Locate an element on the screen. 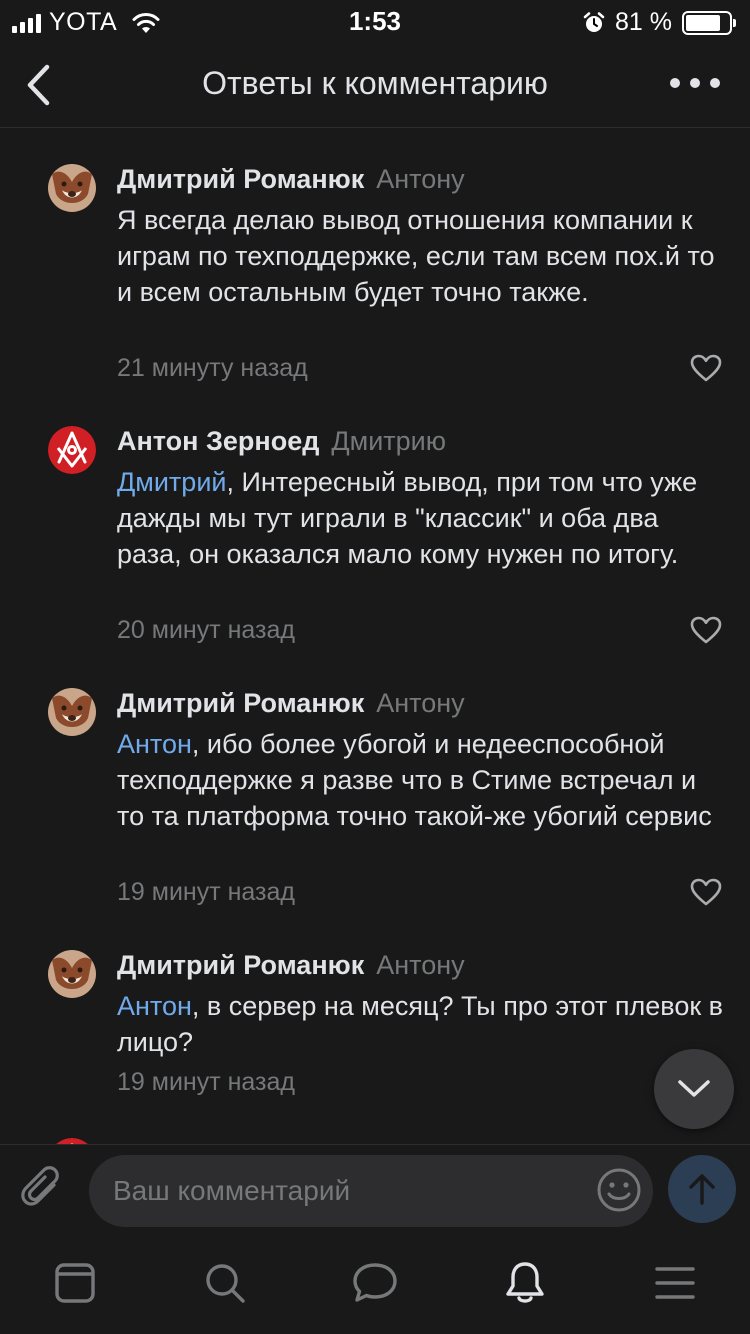 The height and width of the screenshot is (1334, 750). page-title: Ответы к комментарию is located at coordinates (375, 83).